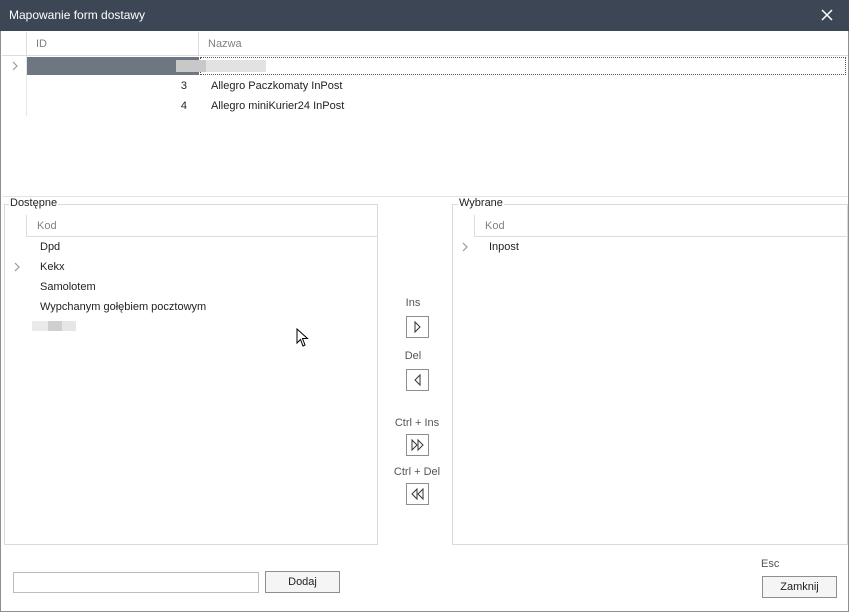 The height and width of the screenshot is (612, 849). What do you see at coordinates (425, 44) in the screenshot?
I see `grid-header: ID Nazwa` at bounding box center [425, 44].